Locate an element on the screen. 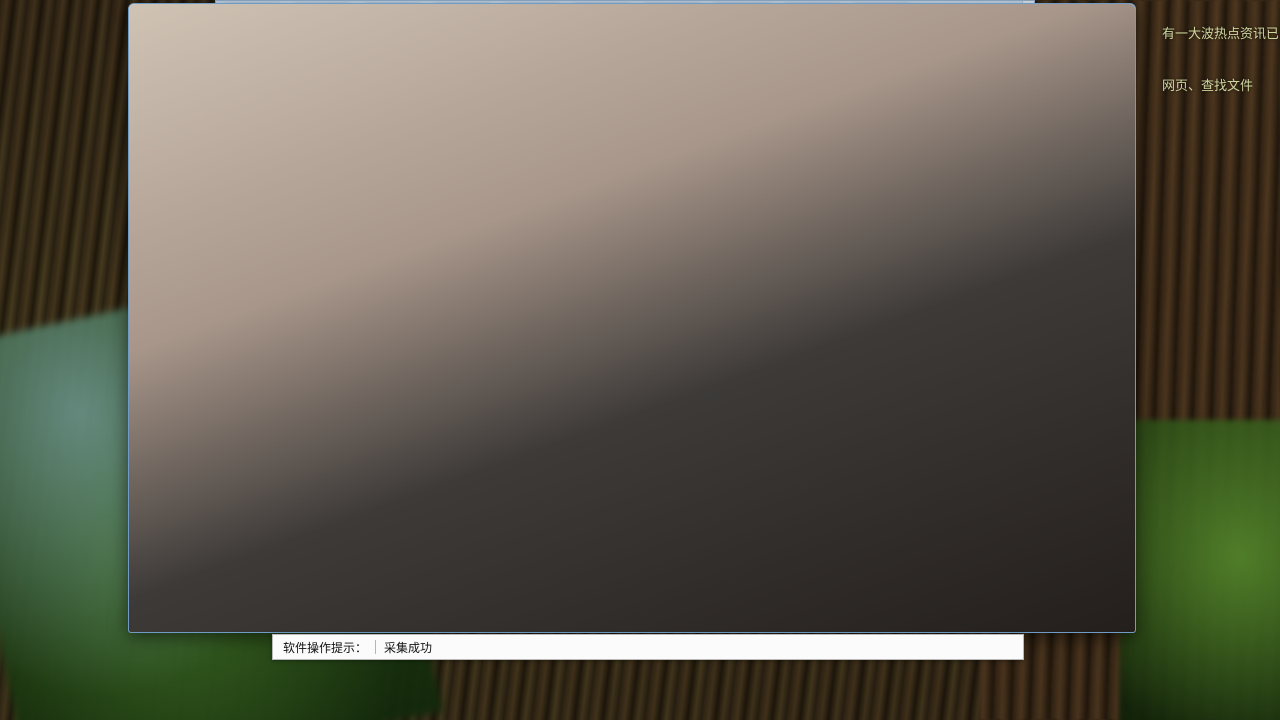 The width and height of the screenshot is (1280, 720). status-toast: 软件操作提示： 采集成功 is located at coordinates (648, 647).